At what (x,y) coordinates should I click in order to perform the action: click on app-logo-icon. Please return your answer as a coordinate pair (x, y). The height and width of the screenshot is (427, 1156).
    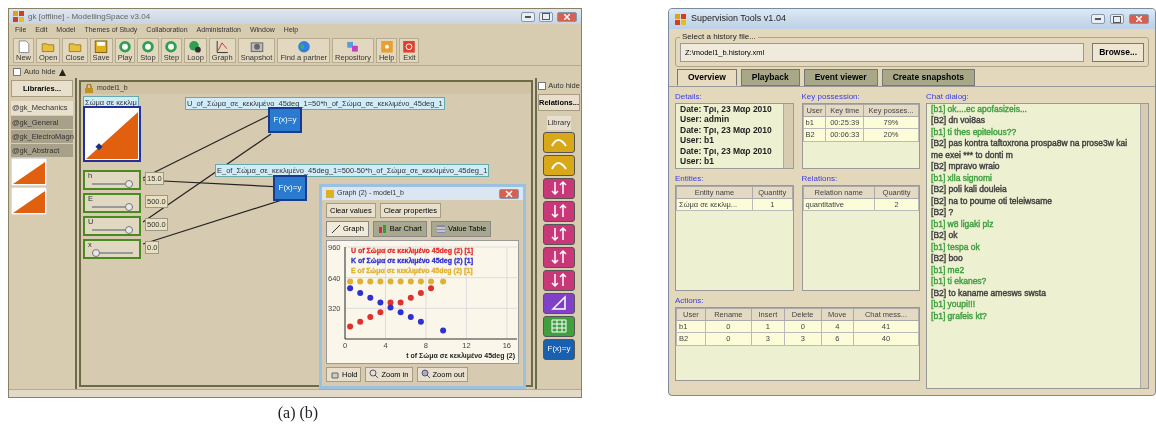
    Looking at the image, I should click on (680, 19).